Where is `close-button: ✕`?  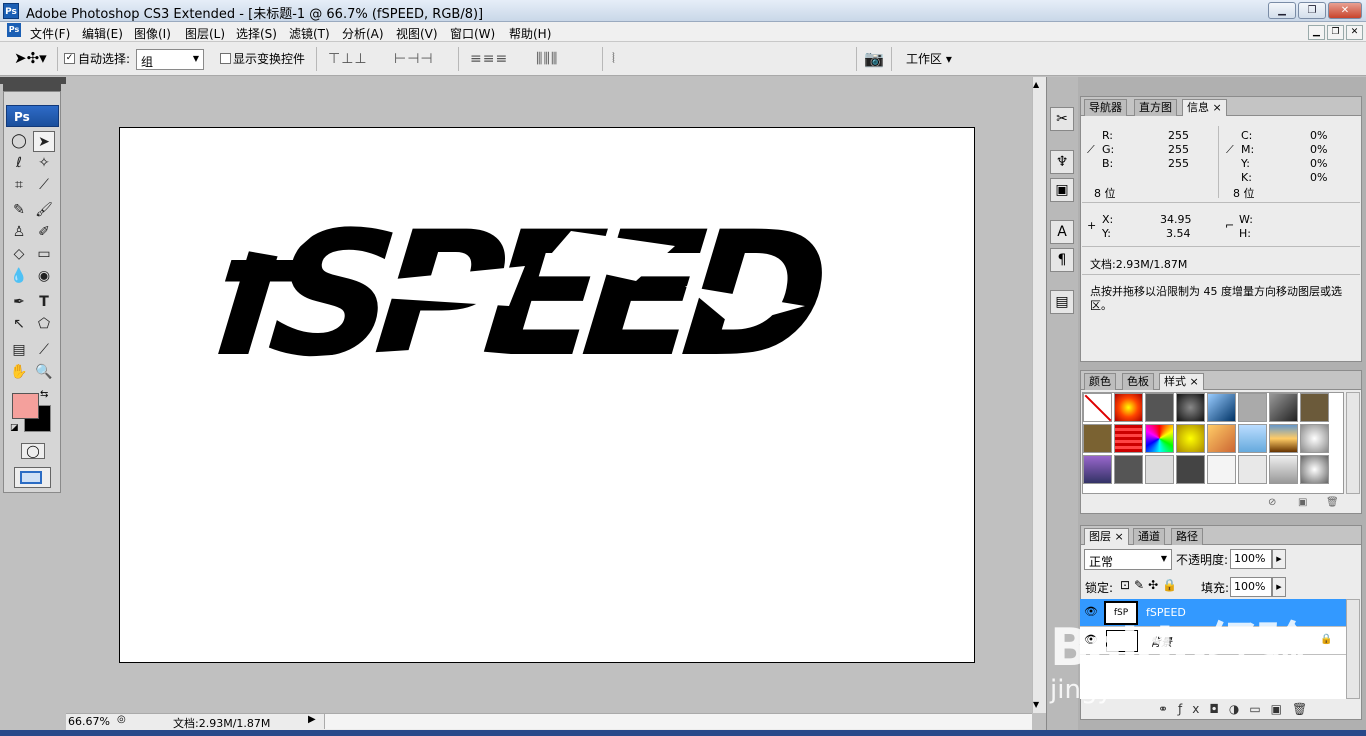
close-button: ✕ is located at coordinates (1345, 10).